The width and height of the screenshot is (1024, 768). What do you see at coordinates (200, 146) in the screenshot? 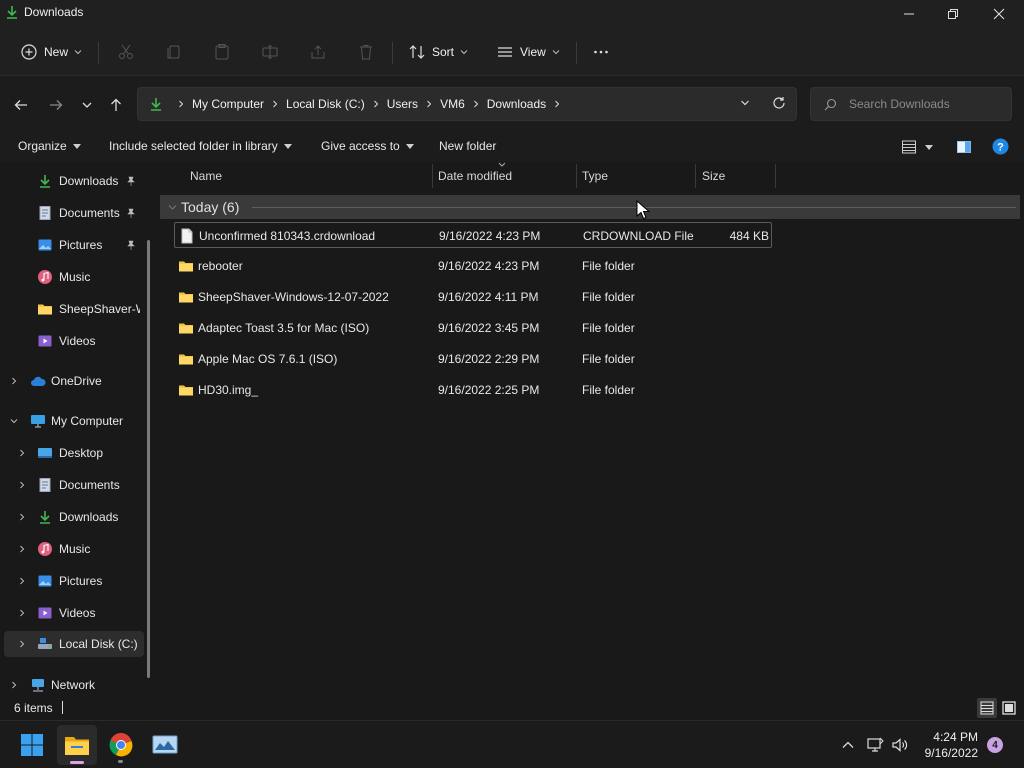
I see `include-in-library-menu: Include selected folder in library` at bounding box center [200, 146].